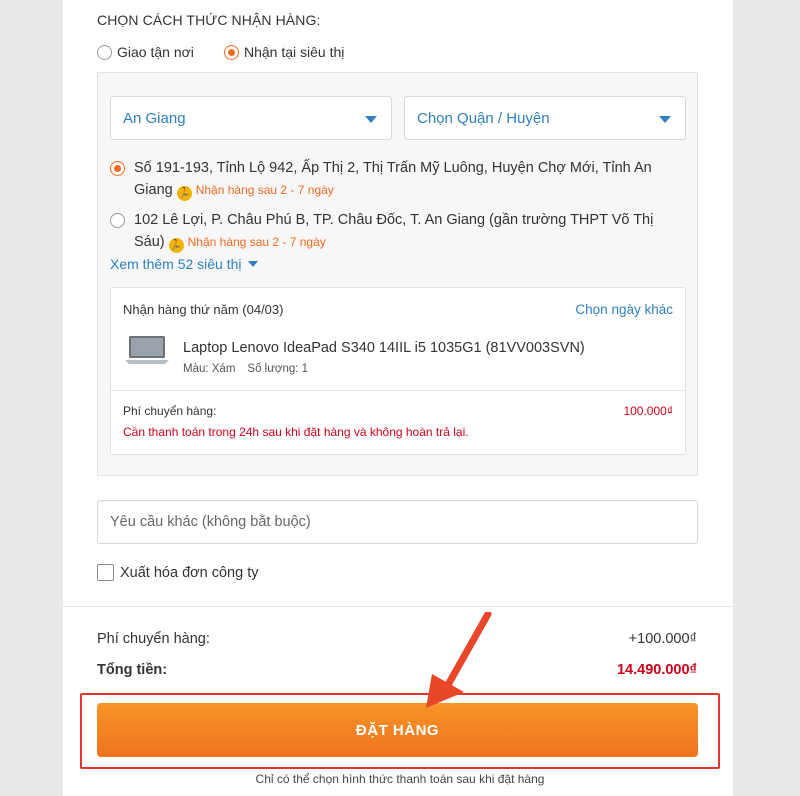  I want to click on product-color: Màu: Xám, so click(209, 369).